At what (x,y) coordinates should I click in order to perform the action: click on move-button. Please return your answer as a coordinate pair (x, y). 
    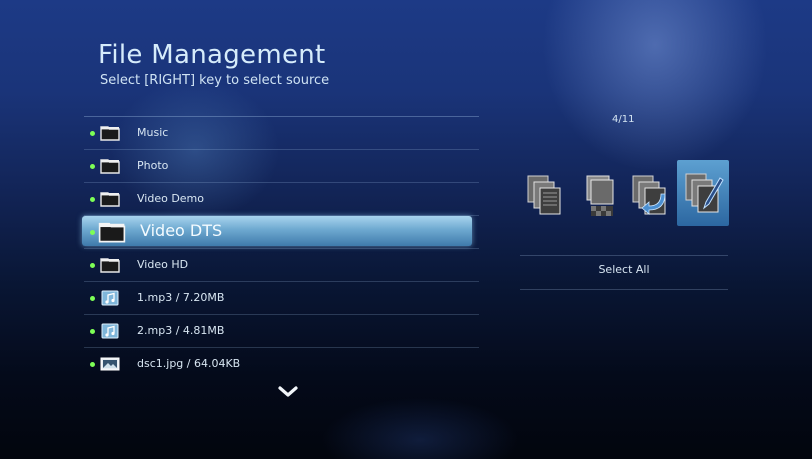
    Looking at the image, I should click on (650, 193).